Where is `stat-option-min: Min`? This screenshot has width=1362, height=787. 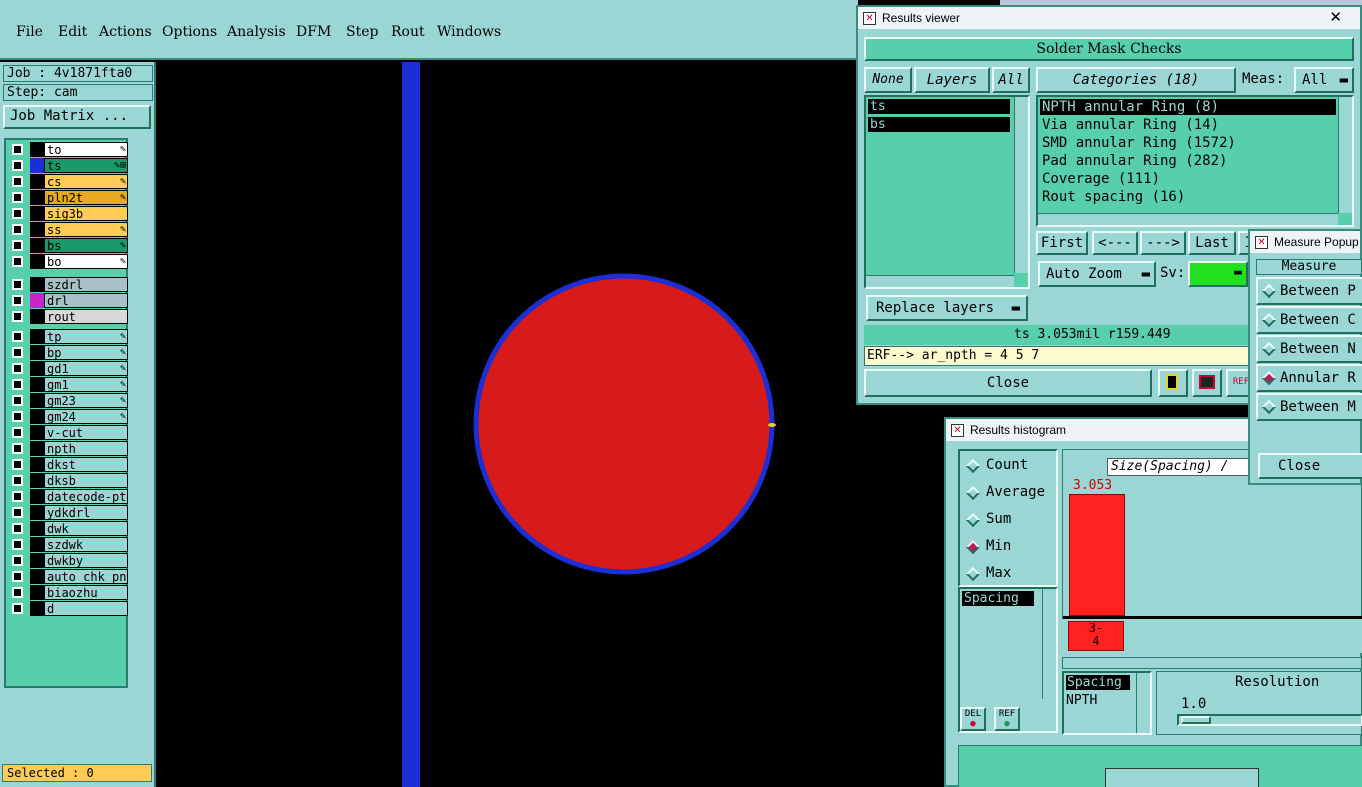
stat-option-min: Min is located at coordinates (1009, 547).